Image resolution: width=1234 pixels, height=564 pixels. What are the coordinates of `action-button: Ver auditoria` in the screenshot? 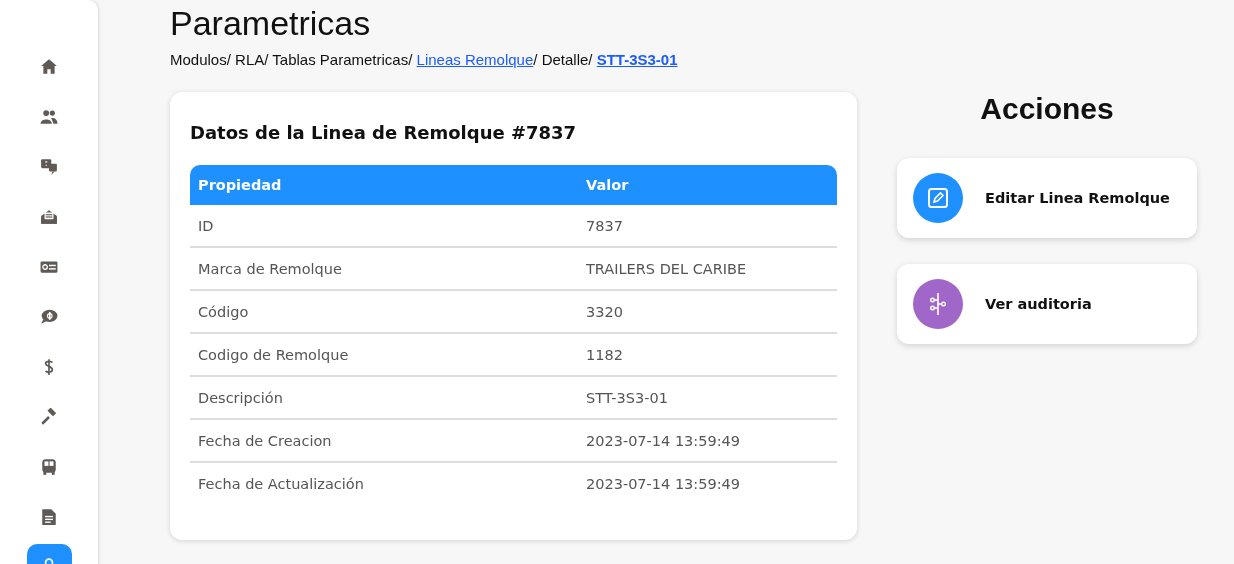 It's located at (1047, 304).